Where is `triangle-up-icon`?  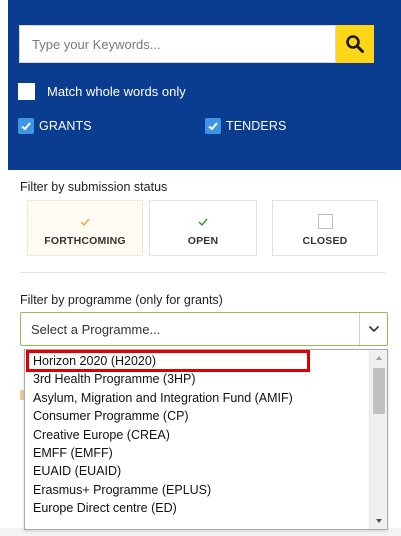 triangle-up-icon is located at coordinates (379, 358).